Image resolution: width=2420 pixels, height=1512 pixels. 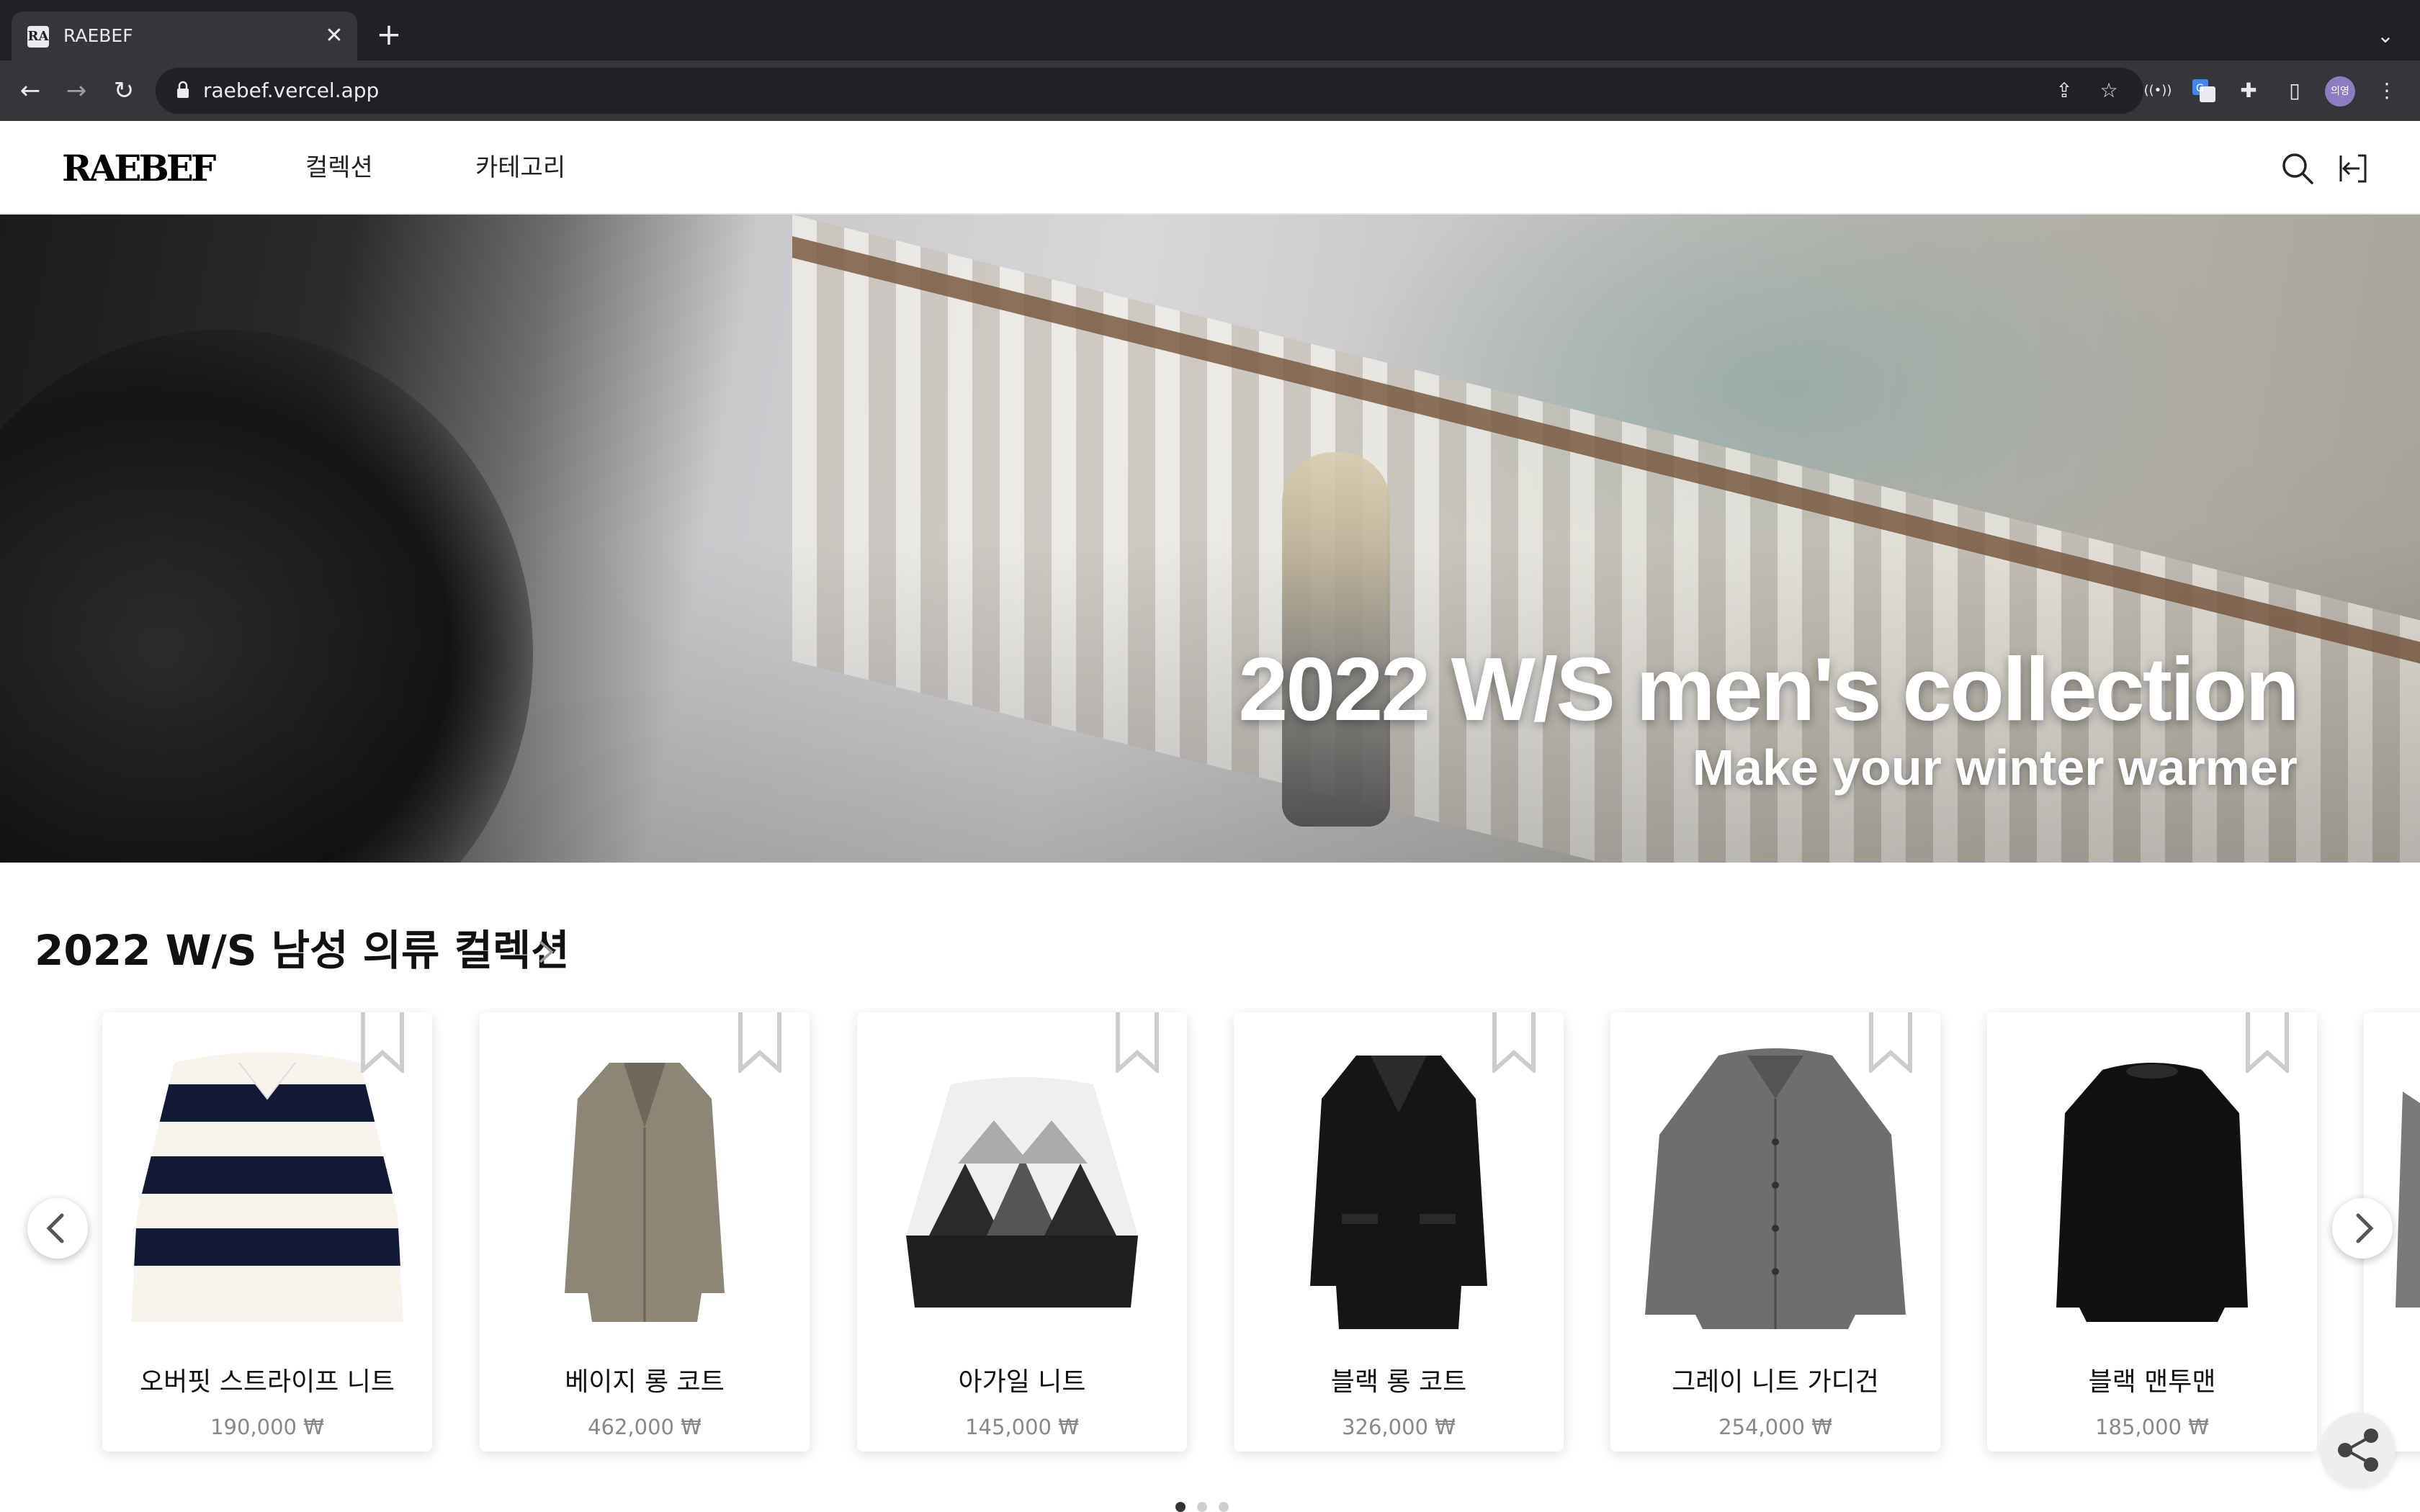 I want to click on carousel-next-button, so click(x=2362, y=1228).